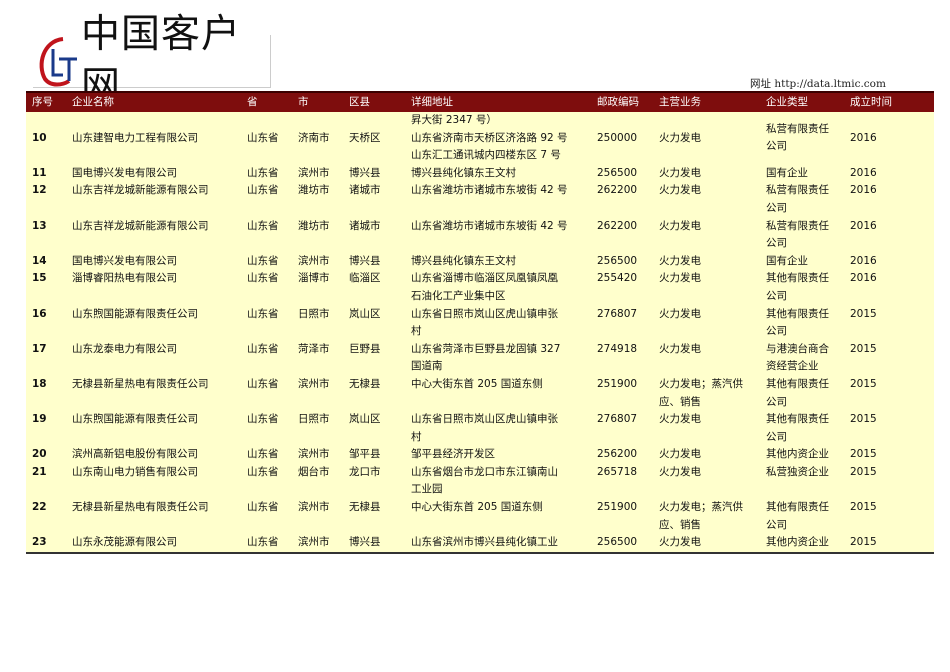 The image size is (950, 672). What do you see at coordinates (617, 313) in the screenshot?
I see `cell-zip: 276807` at bounding box center [617, 313].